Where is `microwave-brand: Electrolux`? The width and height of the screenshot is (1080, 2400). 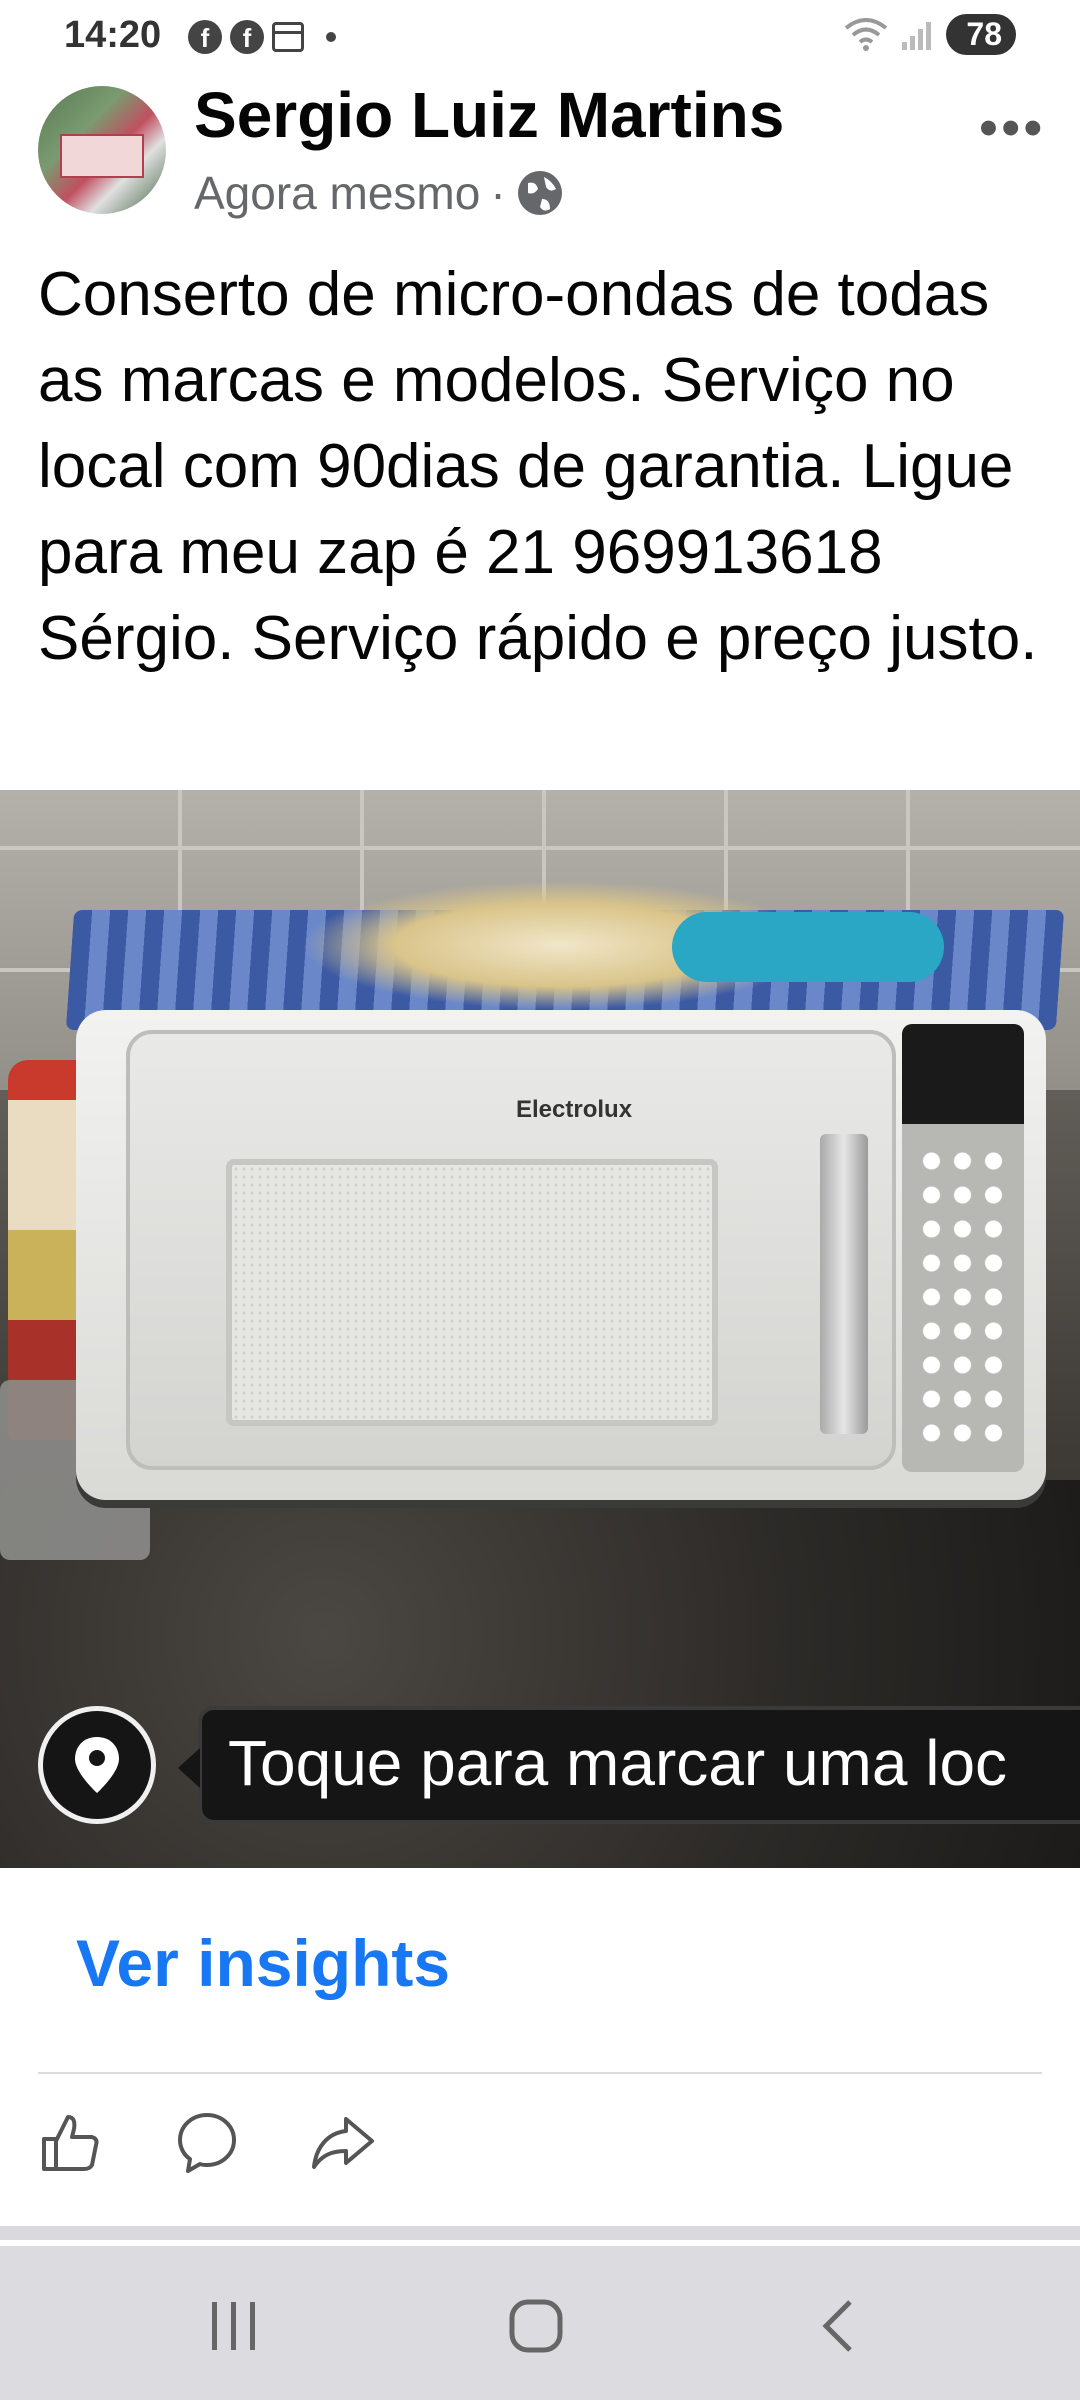 microwave-brand: Electrolux is located at coordinates (574, 1109).